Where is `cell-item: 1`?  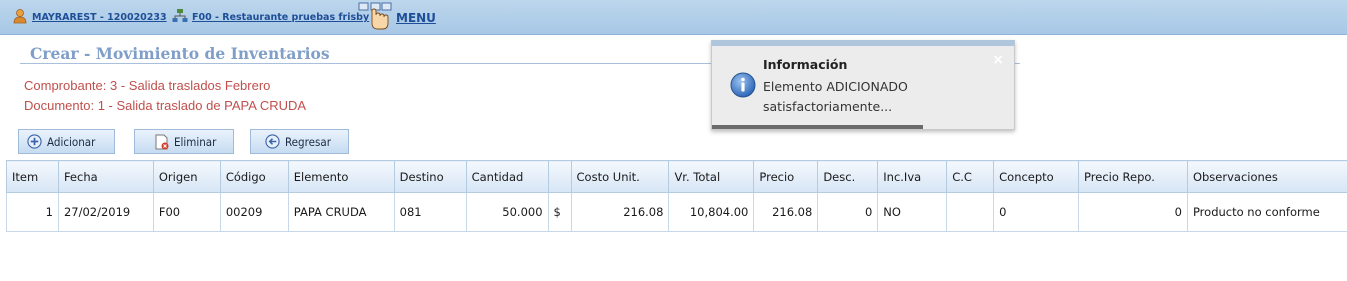
cell-item: 1 is located at coordinates (32, 212).